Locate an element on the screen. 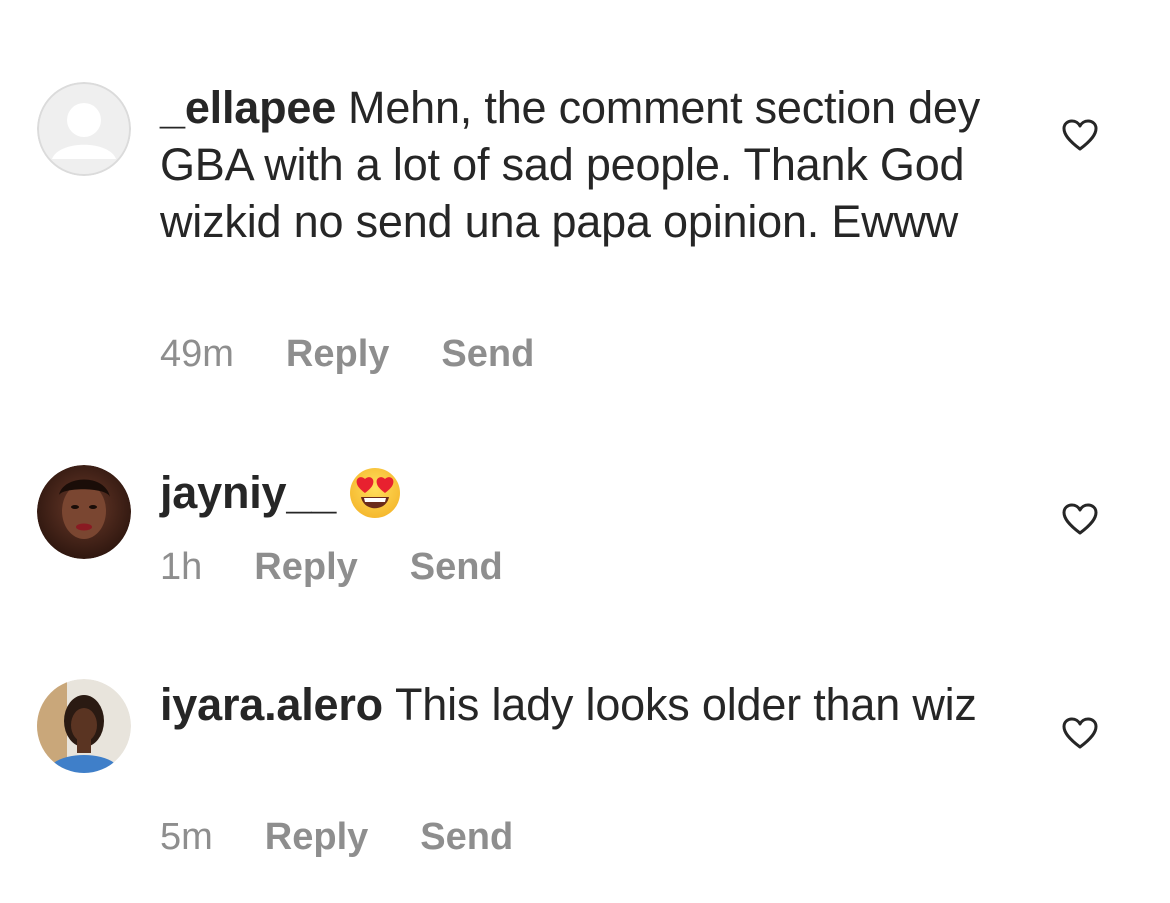 The height and width of the screenshot is (903, 1170). comment-timestamp: 5m is located at coordinates (186, 837).